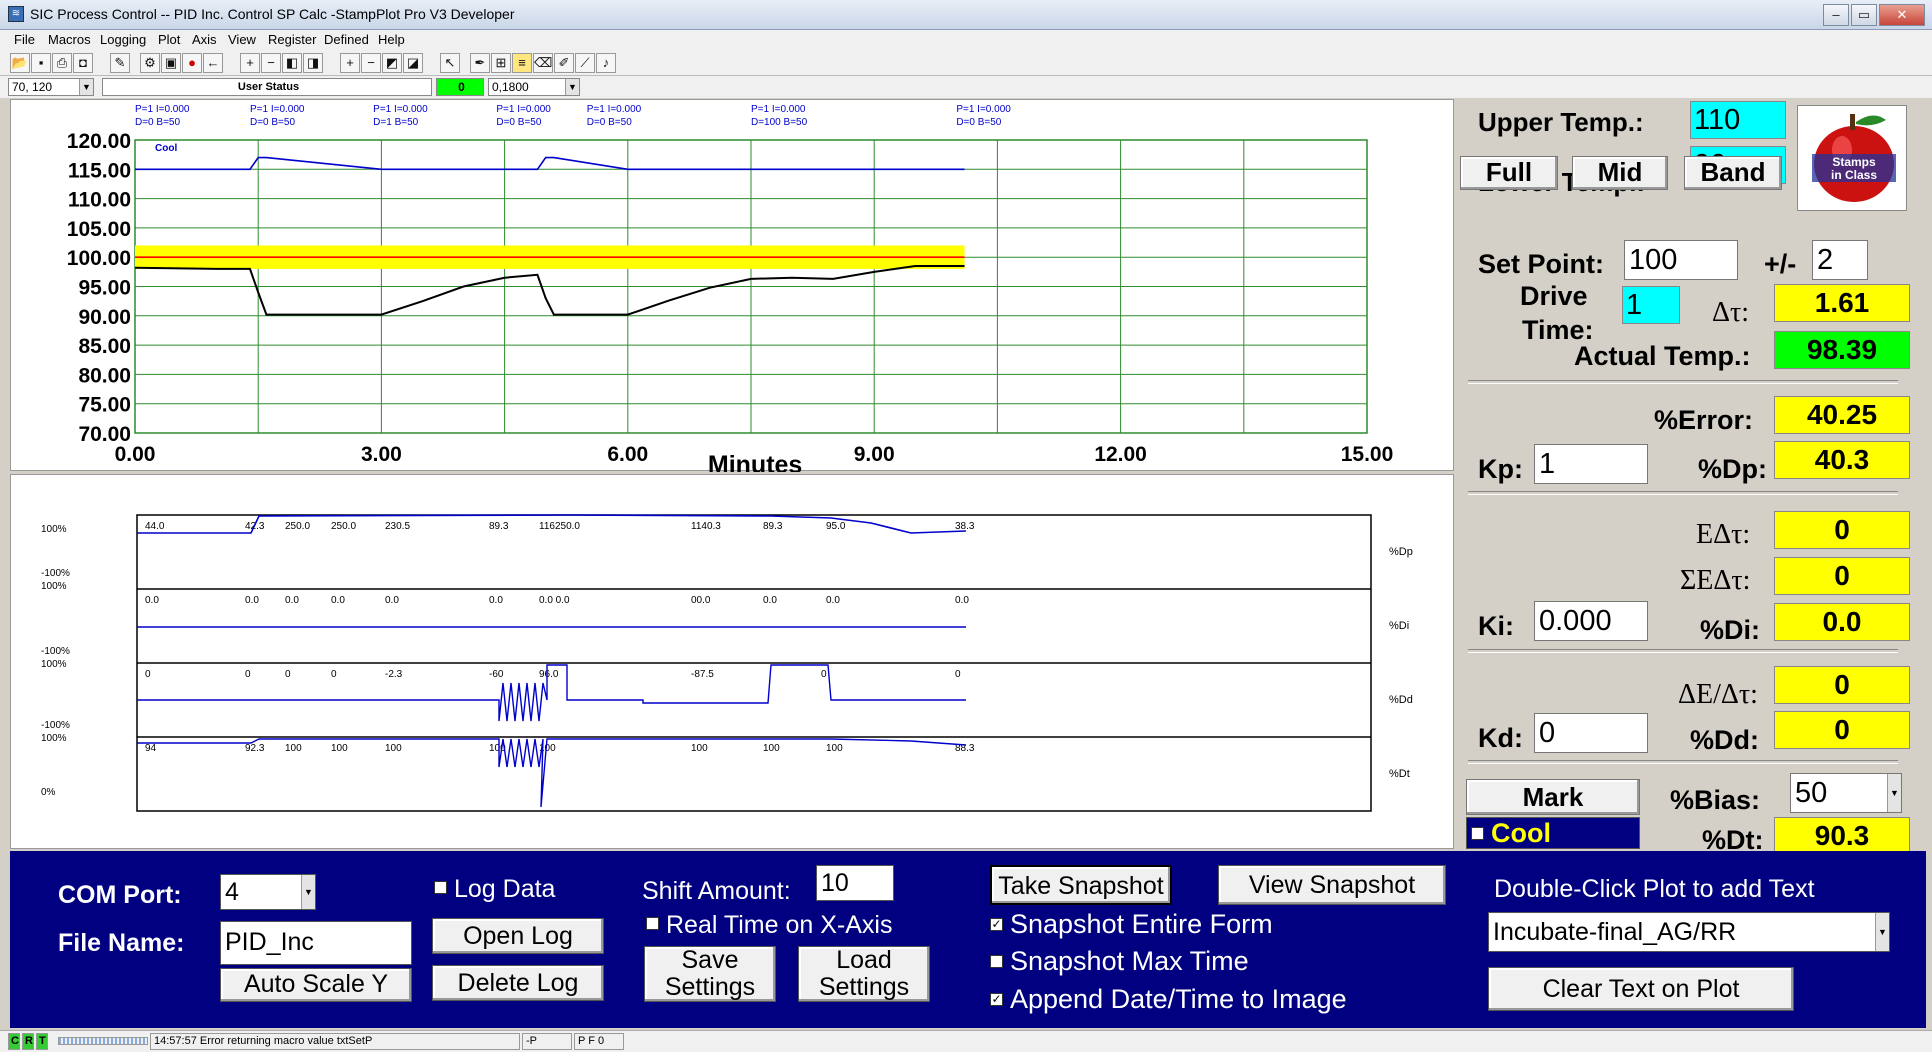  What do you see at coordinates (599, 1041) in the screenshot?
I see `pf-indicator: P F 0` at bounding box center [599, 1041].